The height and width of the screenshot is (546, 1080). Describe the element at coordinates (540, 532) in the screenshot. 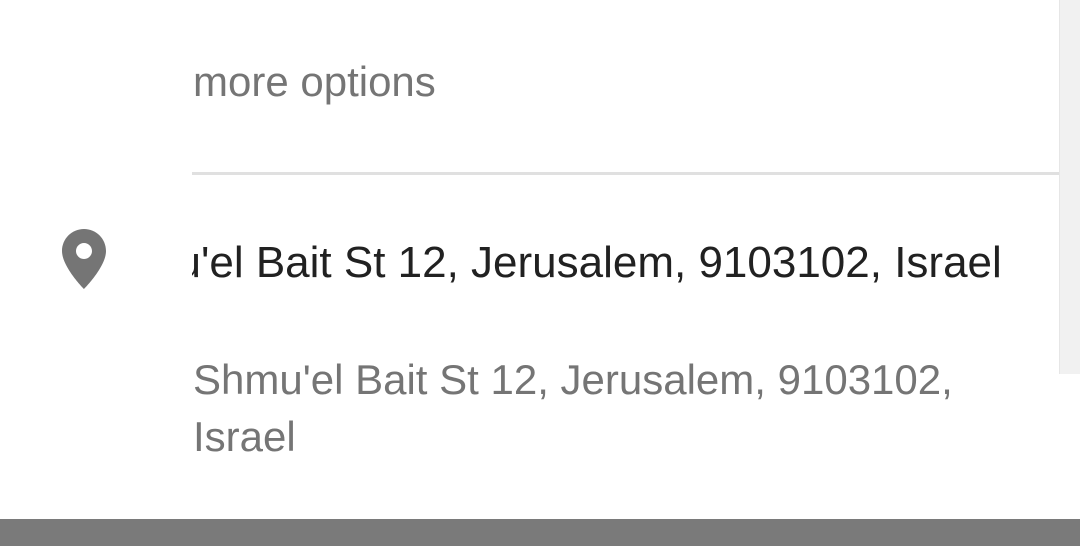

I see `bottom-bar` at that location.